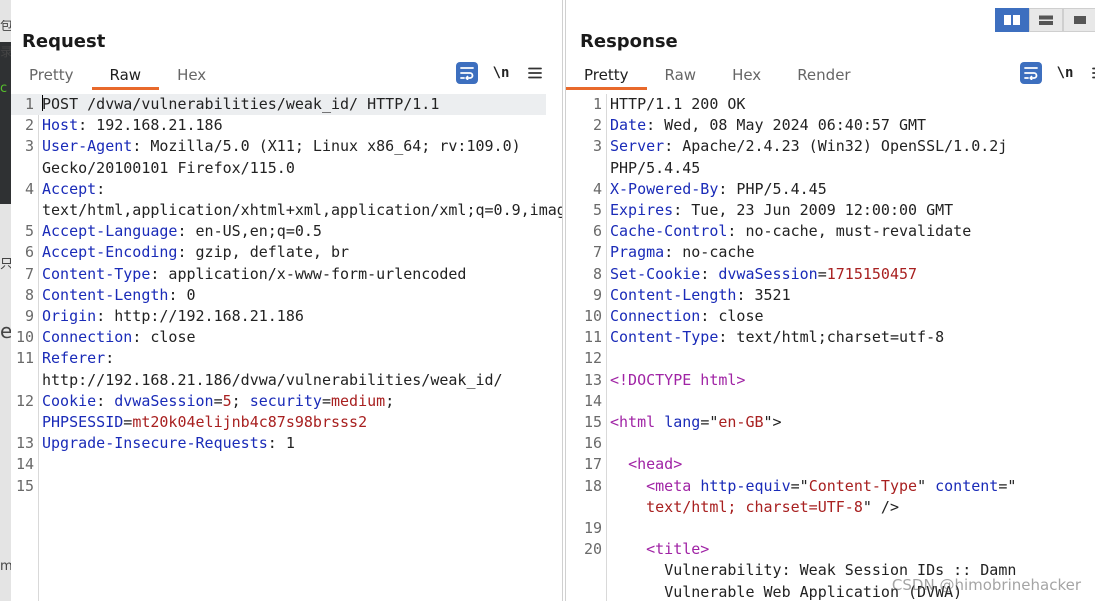 This screenshot has height=601, width=1095. What do you see at coordinates (60, 125) in the screenshot?
I see `code-token: Host` at bounding box center [60, 125].